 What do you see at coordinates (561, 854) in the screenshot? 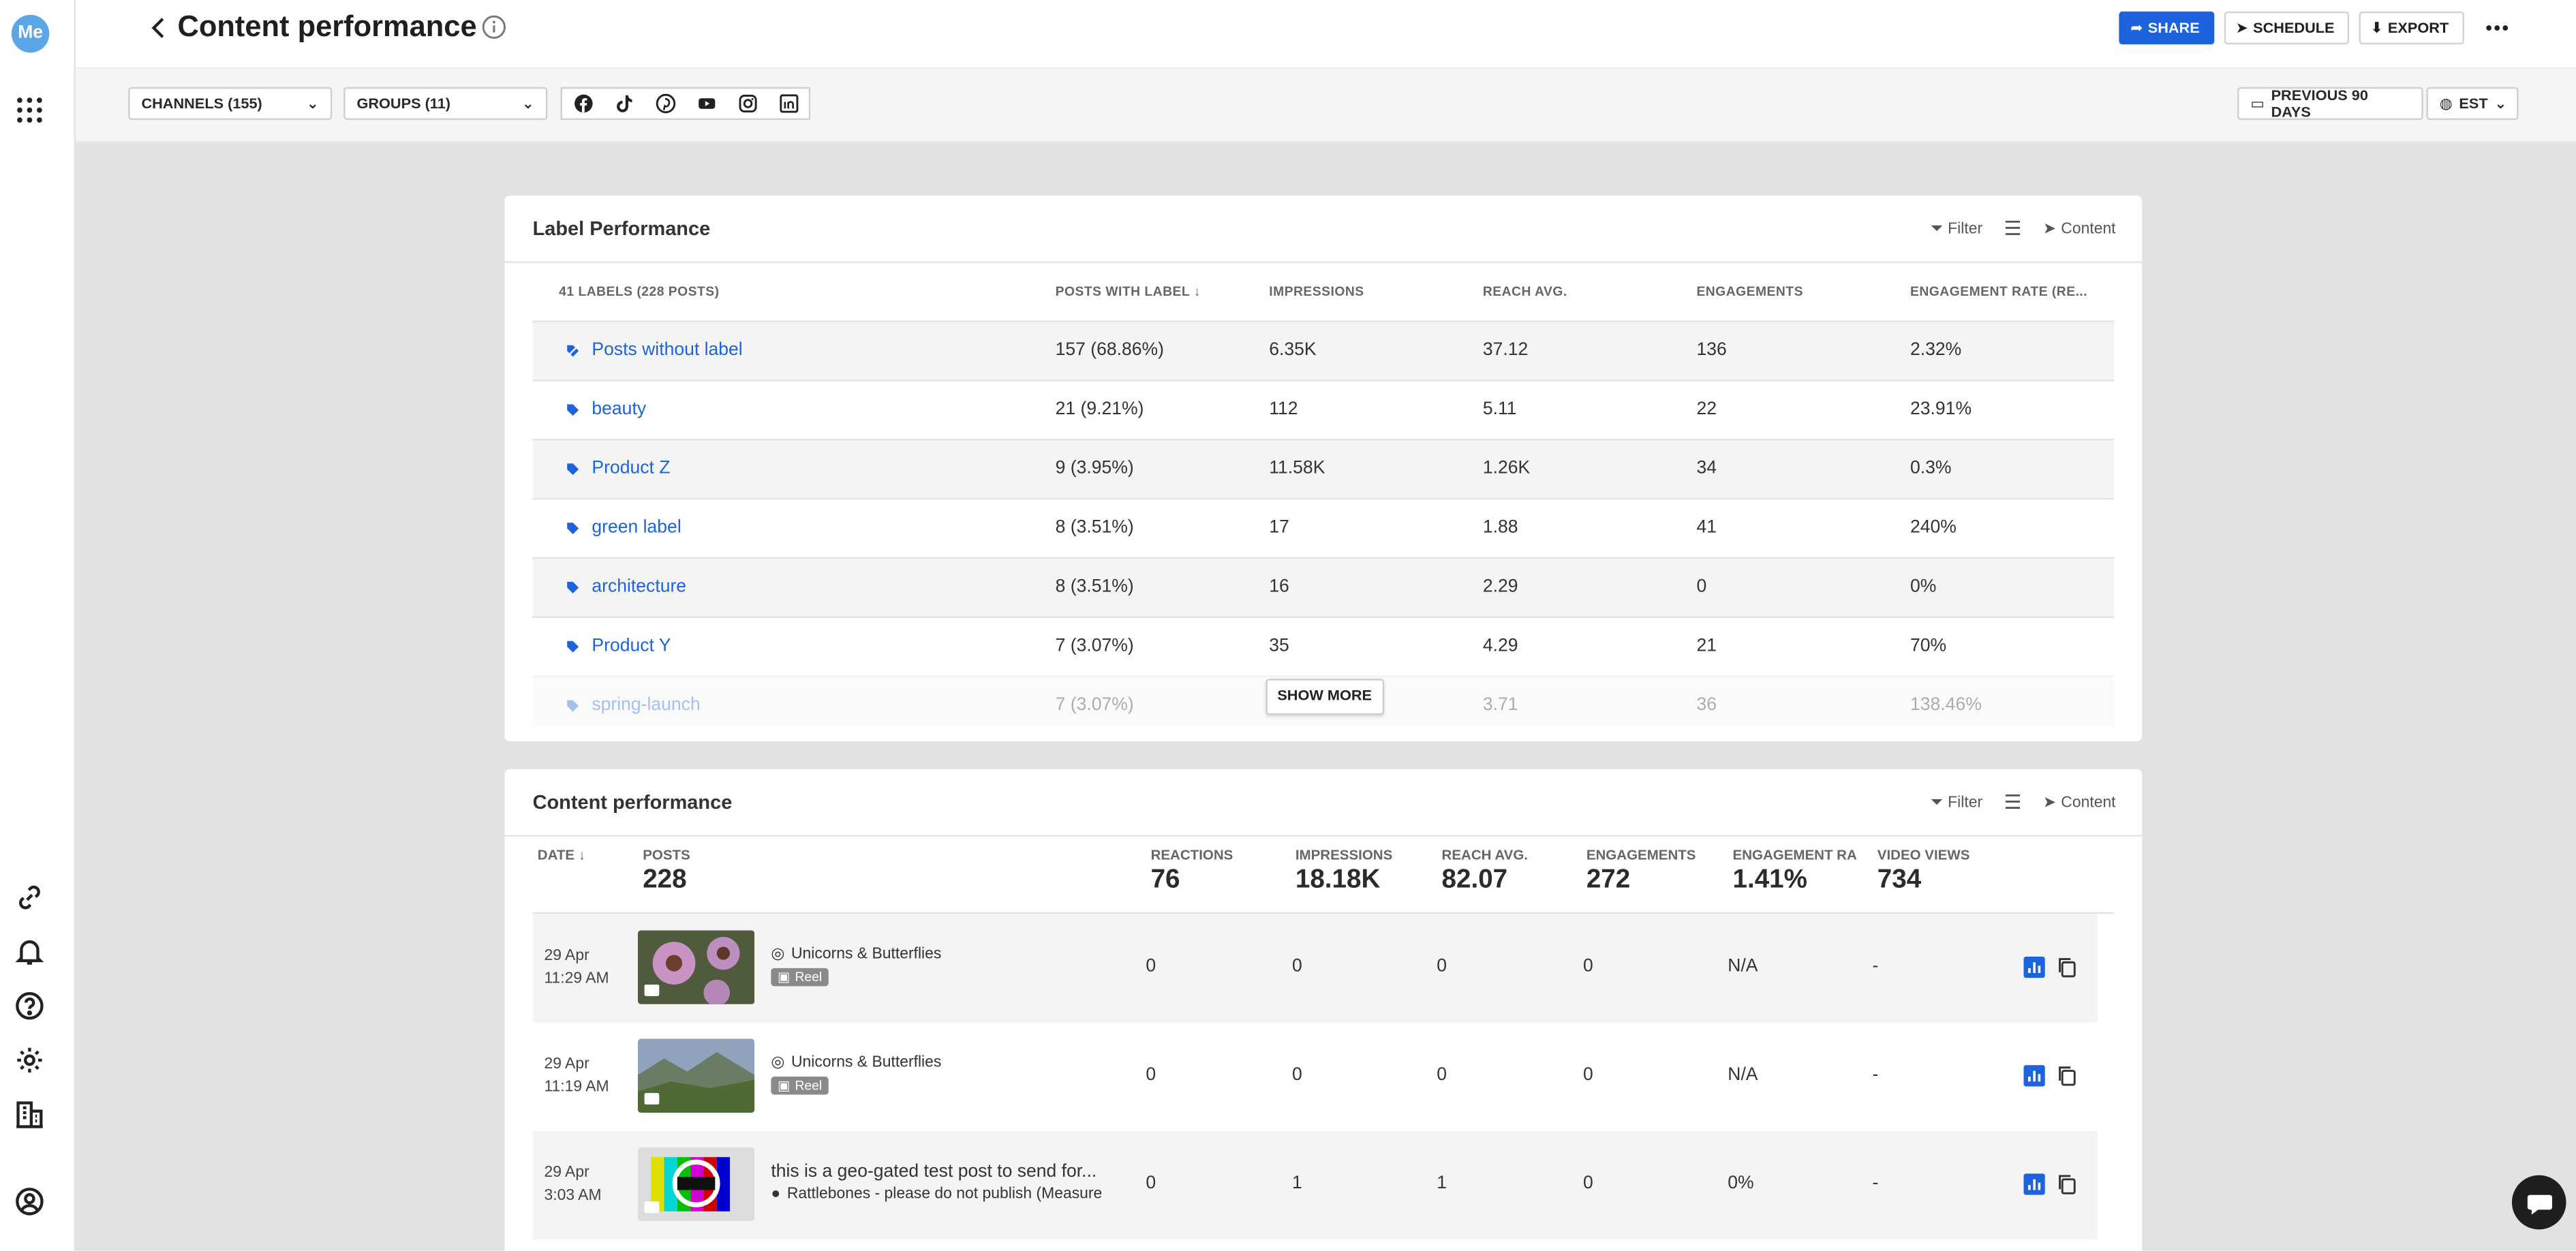
I see `col-date: DATE ↓` at bounding box center [561, 854].